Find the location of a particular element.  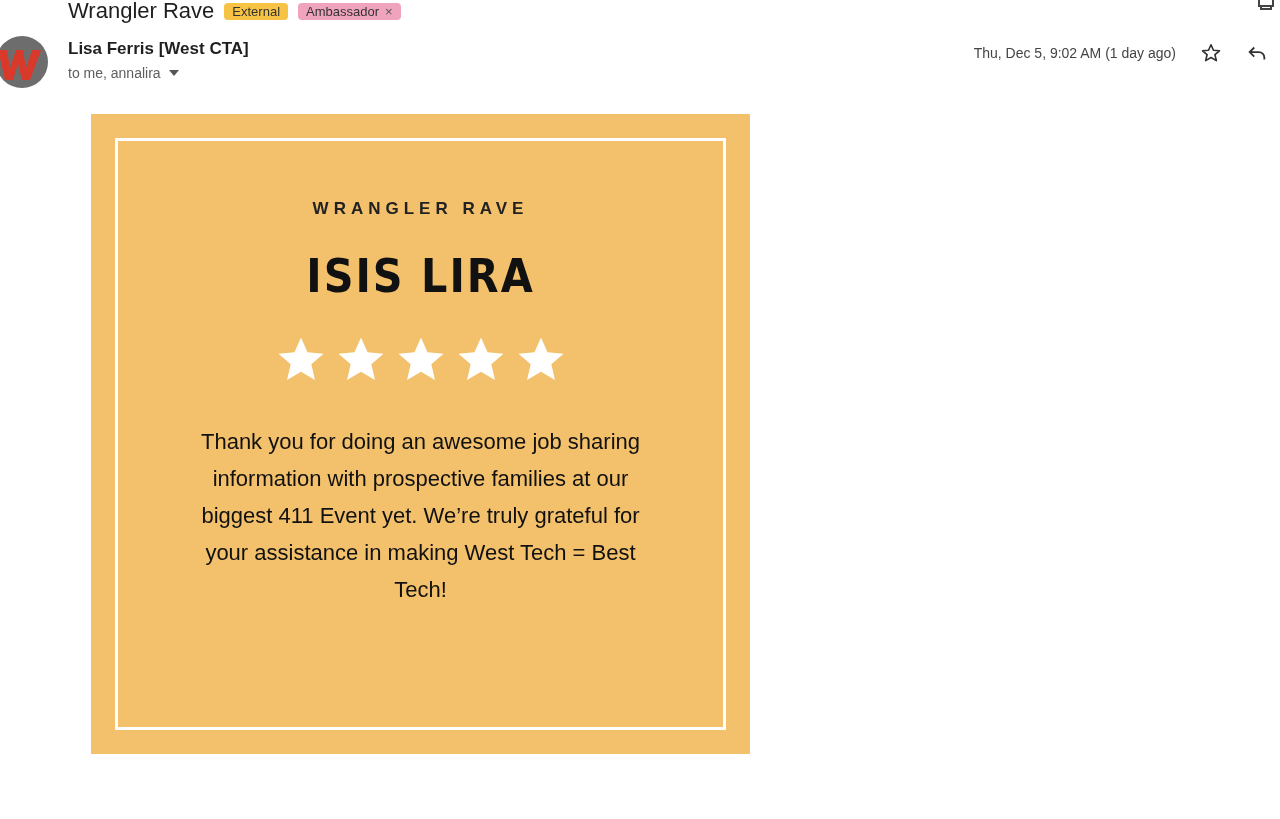

label-text: Ambassador is located at coordinates (342, 11).